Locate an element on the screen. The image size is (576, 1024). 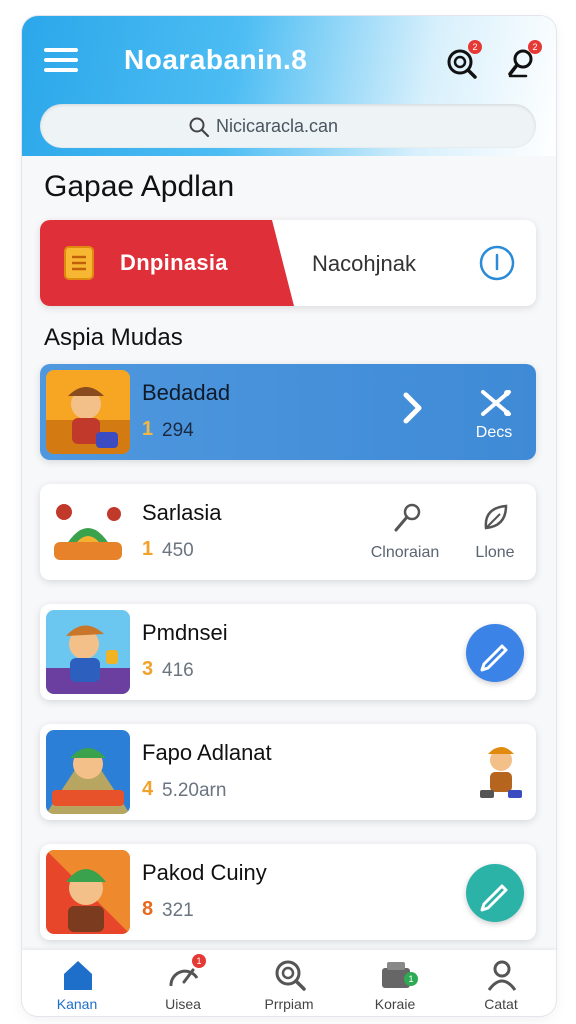
game-count: 450 is located at coordinates (178, 550).